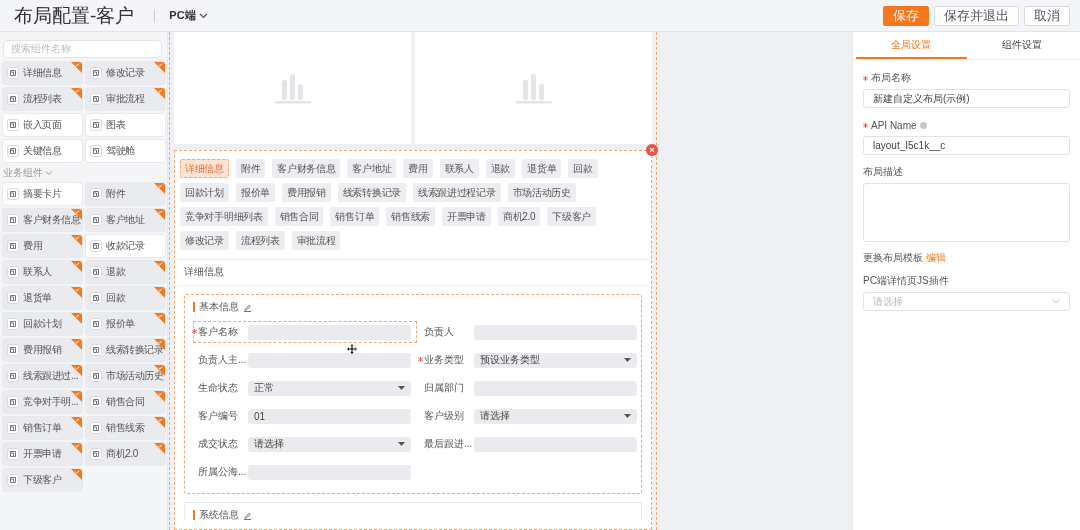  Describe the element at coordinates (306, 168) in the screenshot. I see `component-tab: 客户财务信息` at that location.